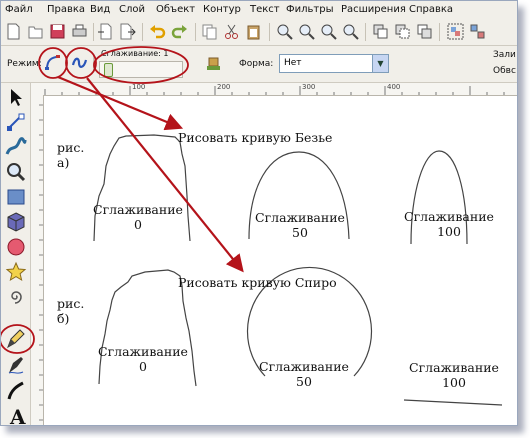 This screenshot has height=438, width=530. I want to click on svg-text: A, so click(17, 415).